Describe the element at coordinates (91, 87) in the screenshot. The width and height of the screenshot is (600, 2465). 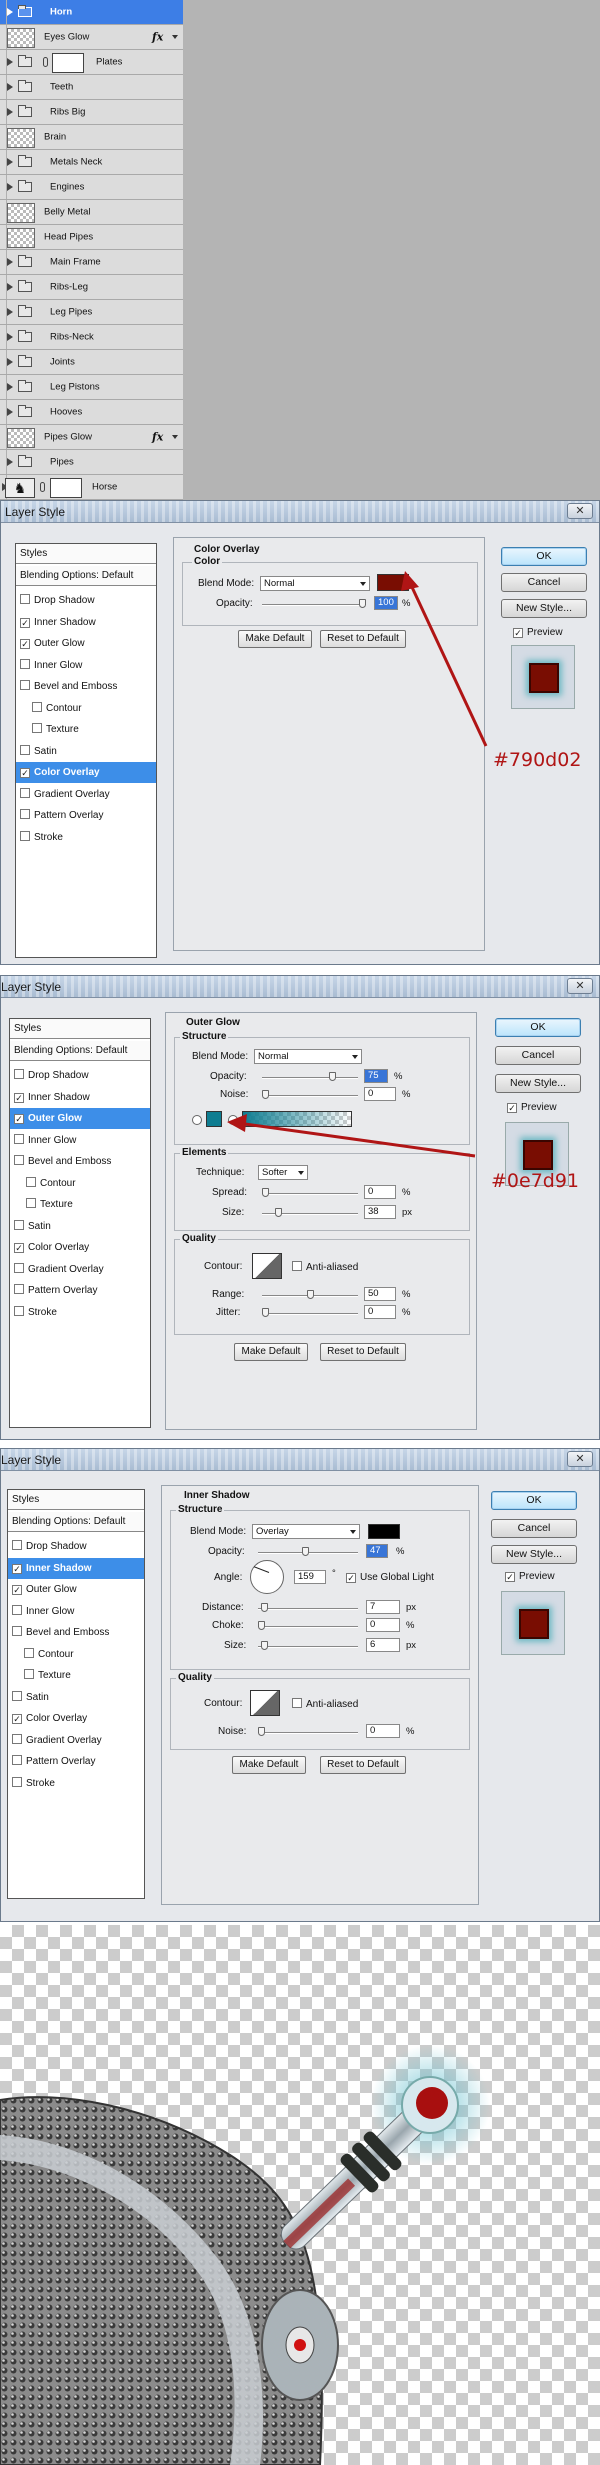
I see `layer-row: Teeth` at that location.